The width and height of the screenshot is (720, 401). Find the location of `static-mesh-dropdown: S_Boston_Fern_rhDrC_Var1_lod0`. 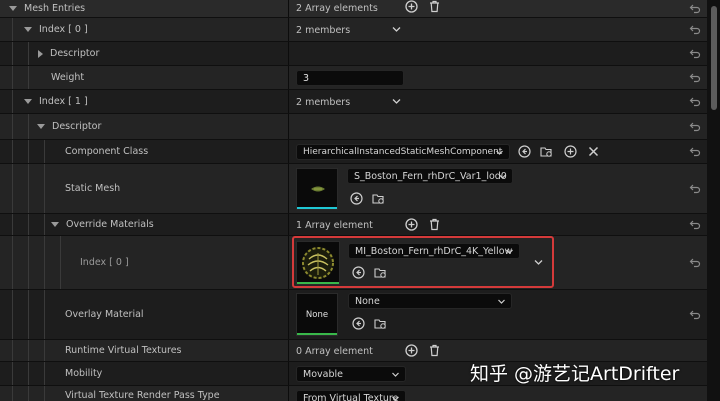

static-mesh-dropdown: S_Boston_Fern_rhDrC_Var1_lod0 is located at coordinates (430, 176).